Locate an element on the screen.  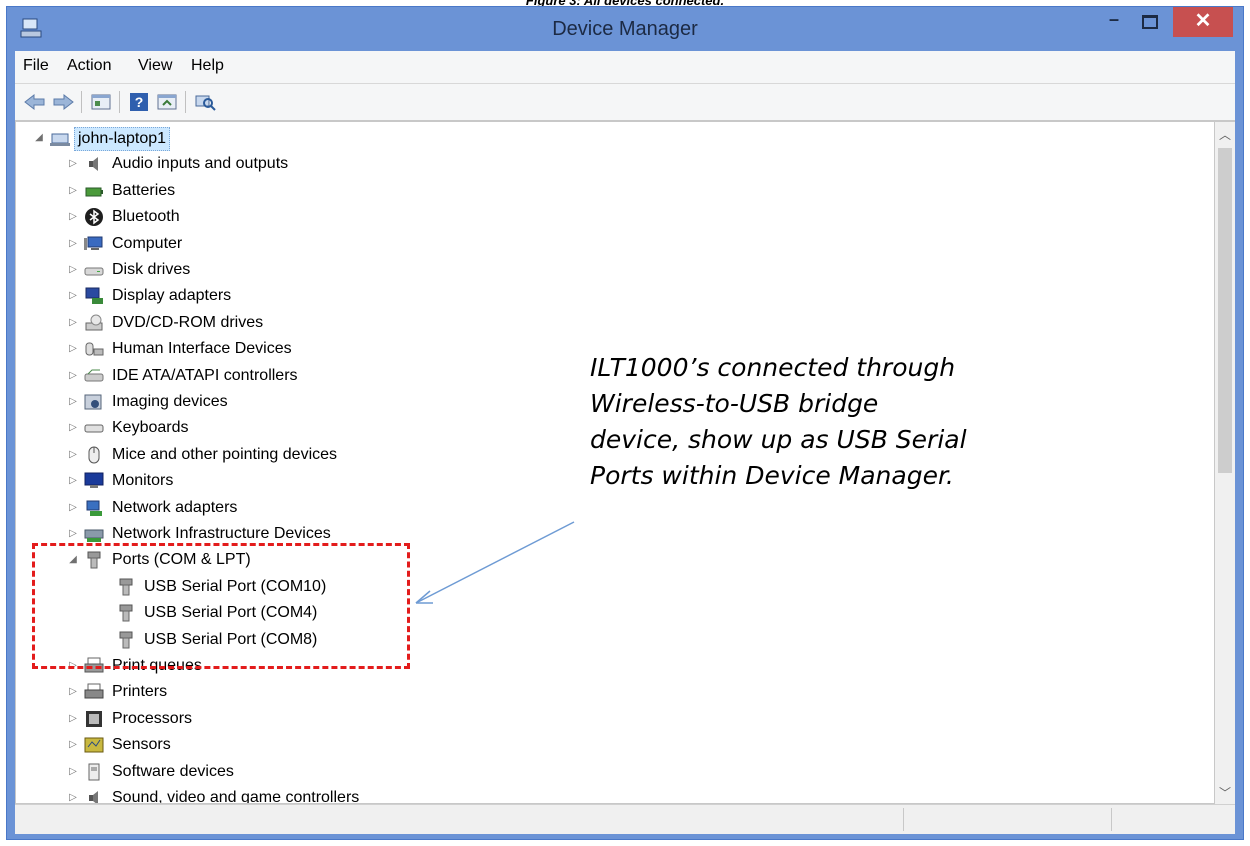
scroll-up-icon: ︿ is located at coordinates (1225, 134).